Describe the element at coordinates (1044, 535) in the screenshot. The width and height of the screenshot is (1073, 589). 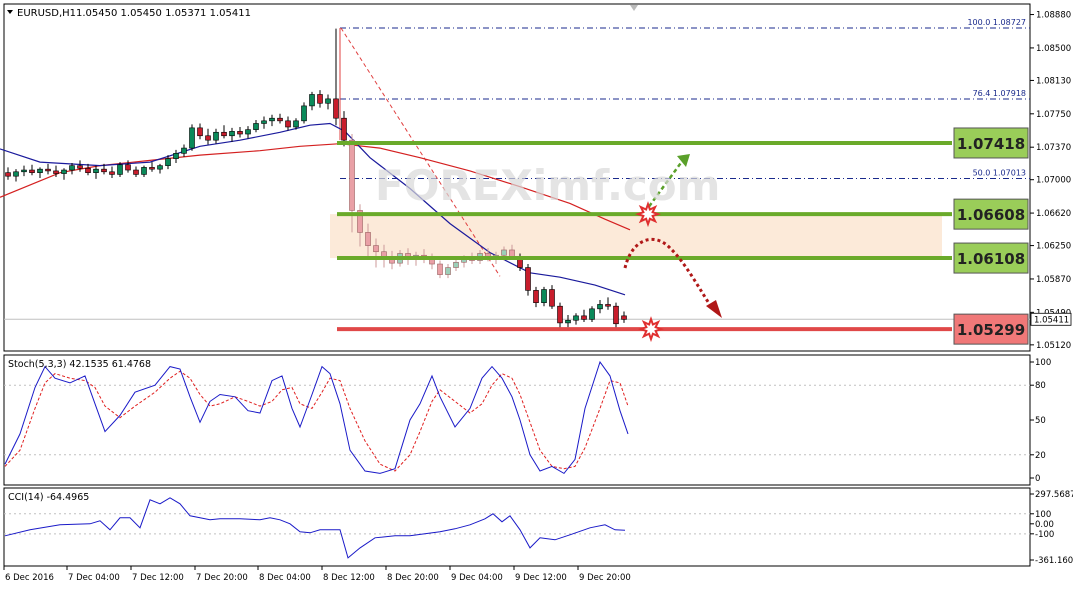
I see `cci-tick-label: -100` at that location.